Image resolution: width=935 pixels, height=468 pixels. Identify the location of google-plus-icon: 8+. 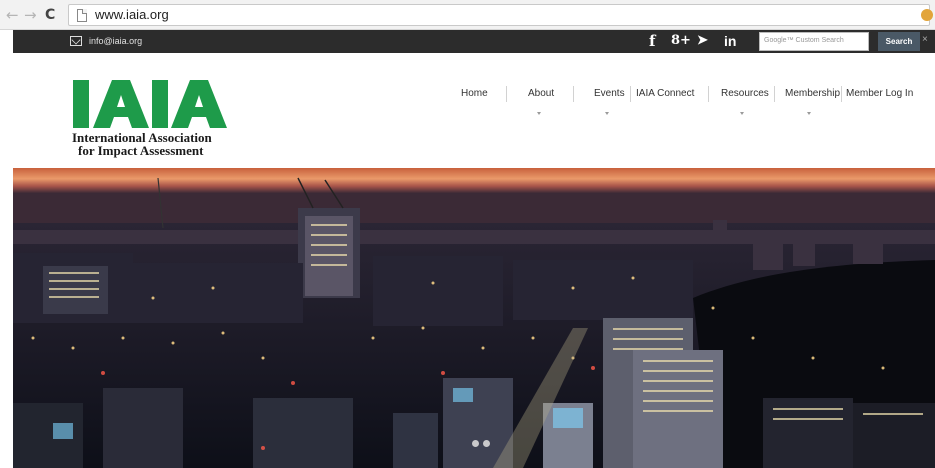
(681, 40).